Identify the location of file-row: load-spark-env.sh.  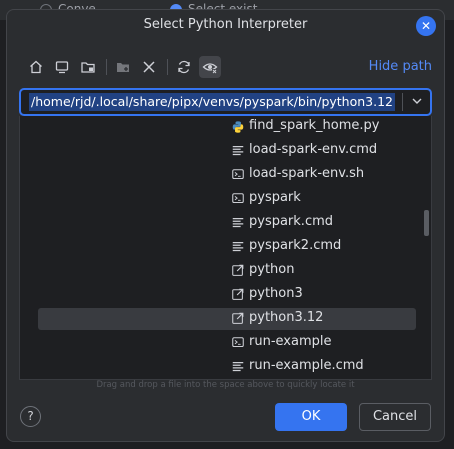
(227, 175).